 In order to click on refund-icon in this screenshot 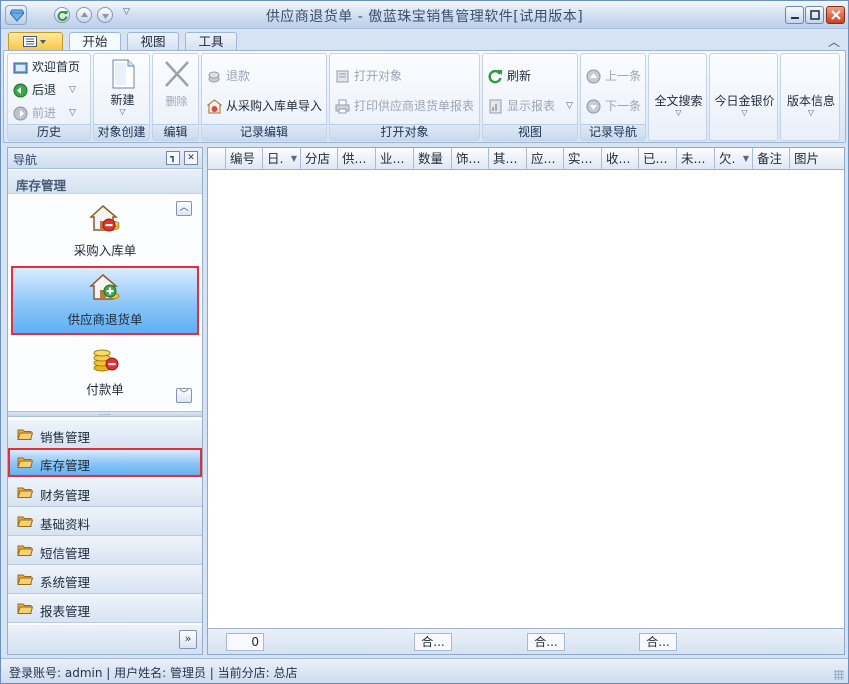, I will do `click(214, 77)`.